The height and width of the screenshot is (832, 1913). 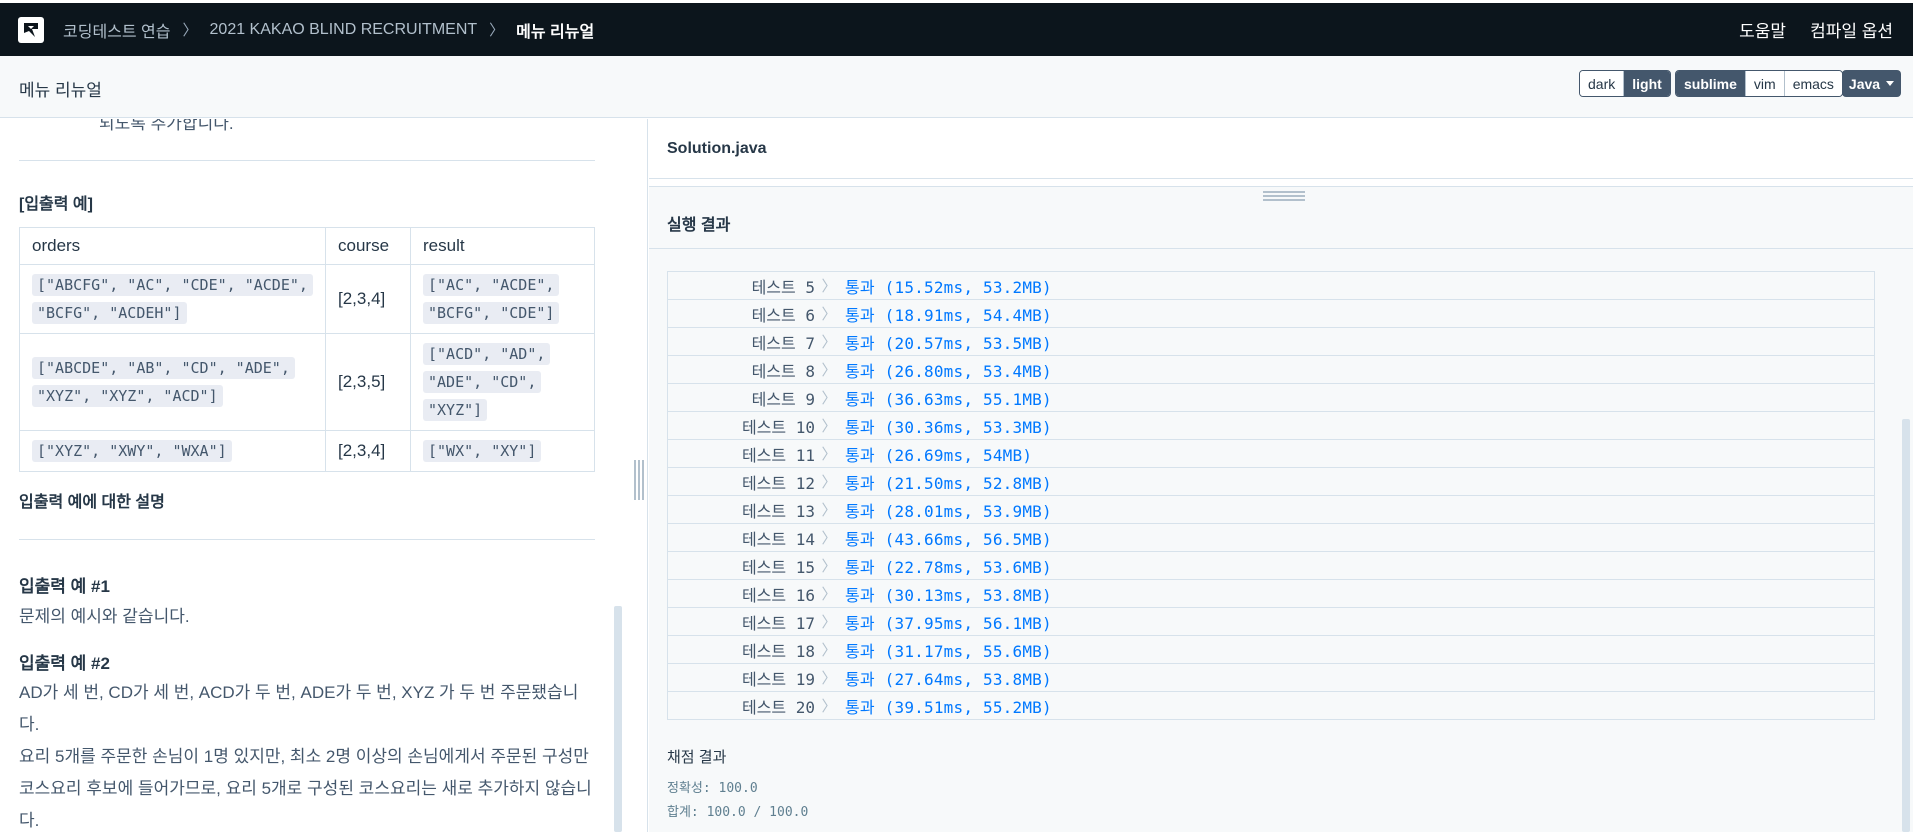 I want to click on theme-dark-button: dark, so click(x=1602, y=83).